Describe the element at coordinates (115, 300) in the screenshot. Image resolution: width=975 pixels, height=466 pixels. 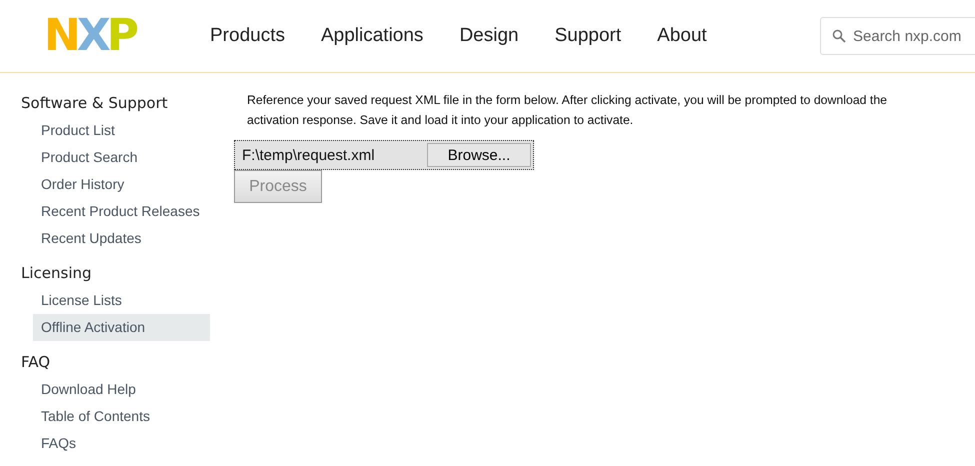
I see `sidebar-item: License Lists` at that location.